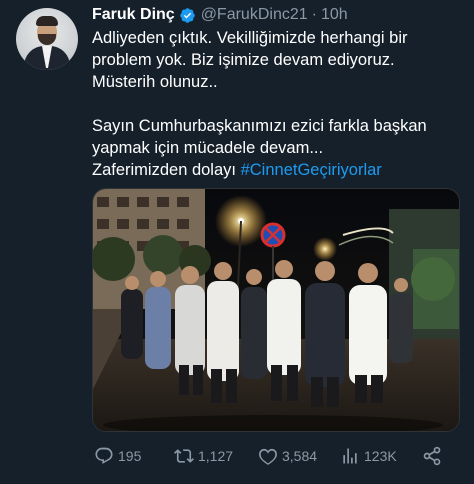 This screenshot has height=484, width=474. Describe the element at coordinates (133, 15) in the screenshot. I see `author-name: Faruk Dinç` at that location.